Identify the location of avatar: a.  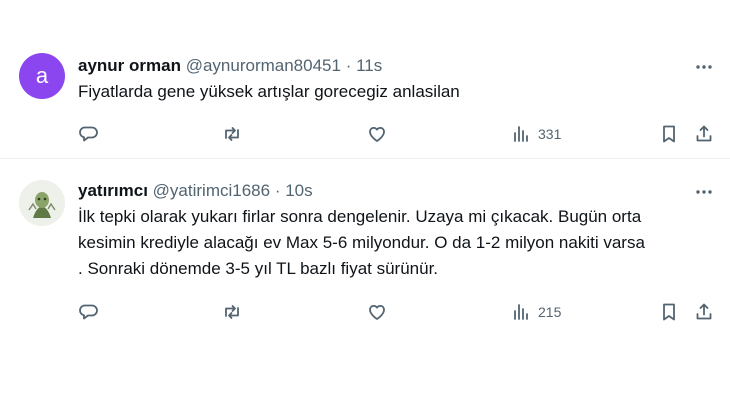
(42, 76).